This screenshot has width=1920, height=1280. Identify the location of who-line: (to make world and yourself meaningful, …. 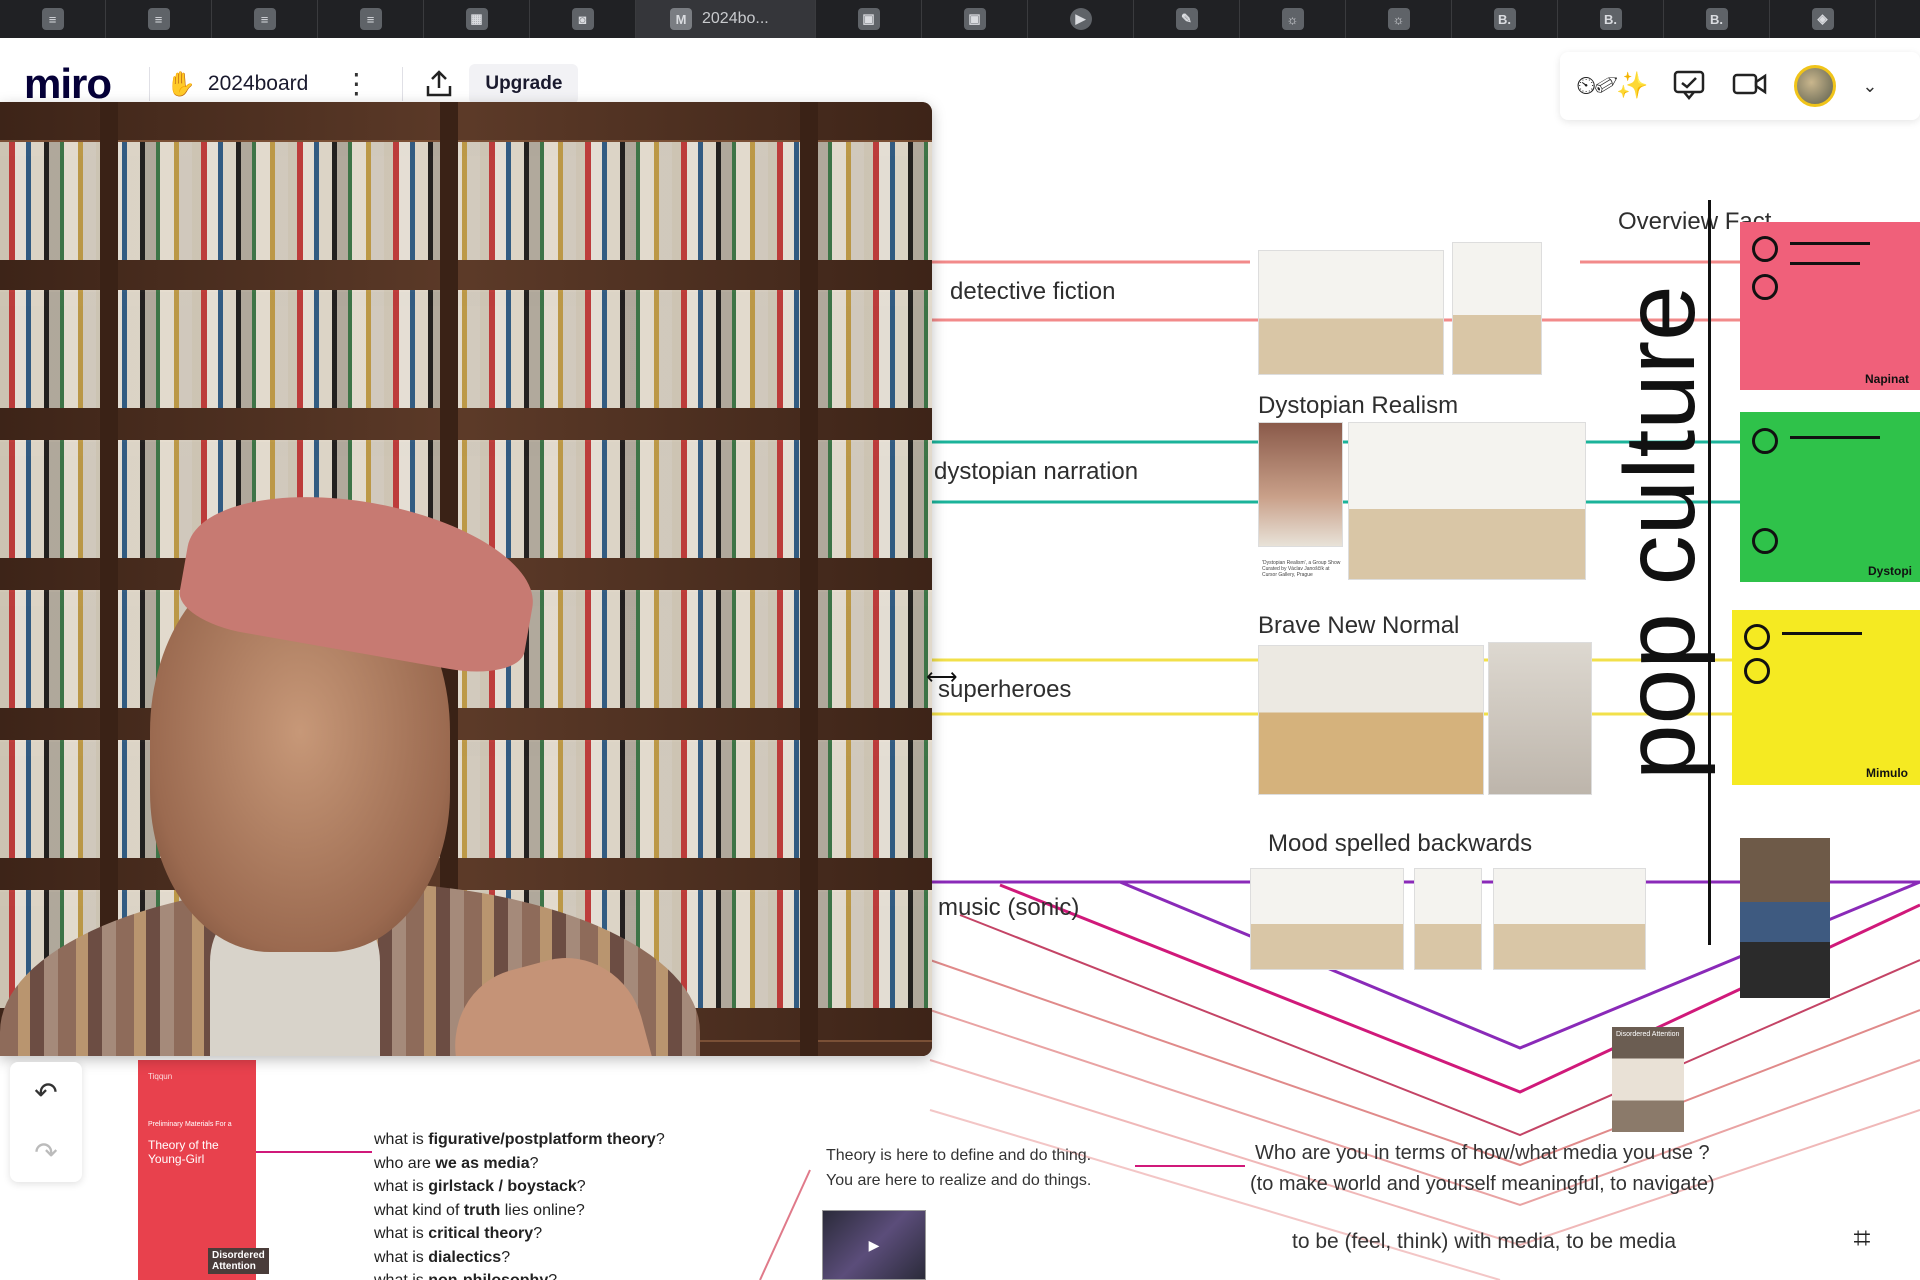
(1482, 1184).